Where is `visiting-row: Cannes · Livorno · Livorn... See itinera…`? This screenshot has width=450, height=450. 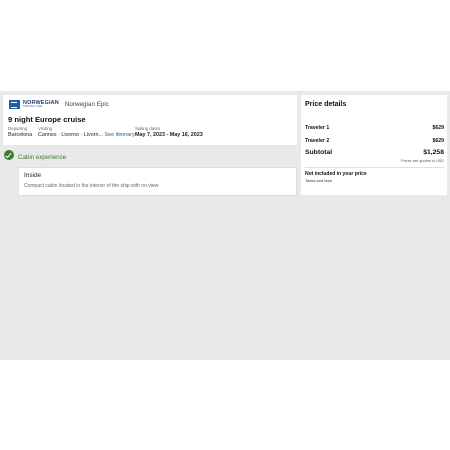
visiting-row: Cannes · Livorno · Livorn... See itinera… is located at coordinates (86, 135).